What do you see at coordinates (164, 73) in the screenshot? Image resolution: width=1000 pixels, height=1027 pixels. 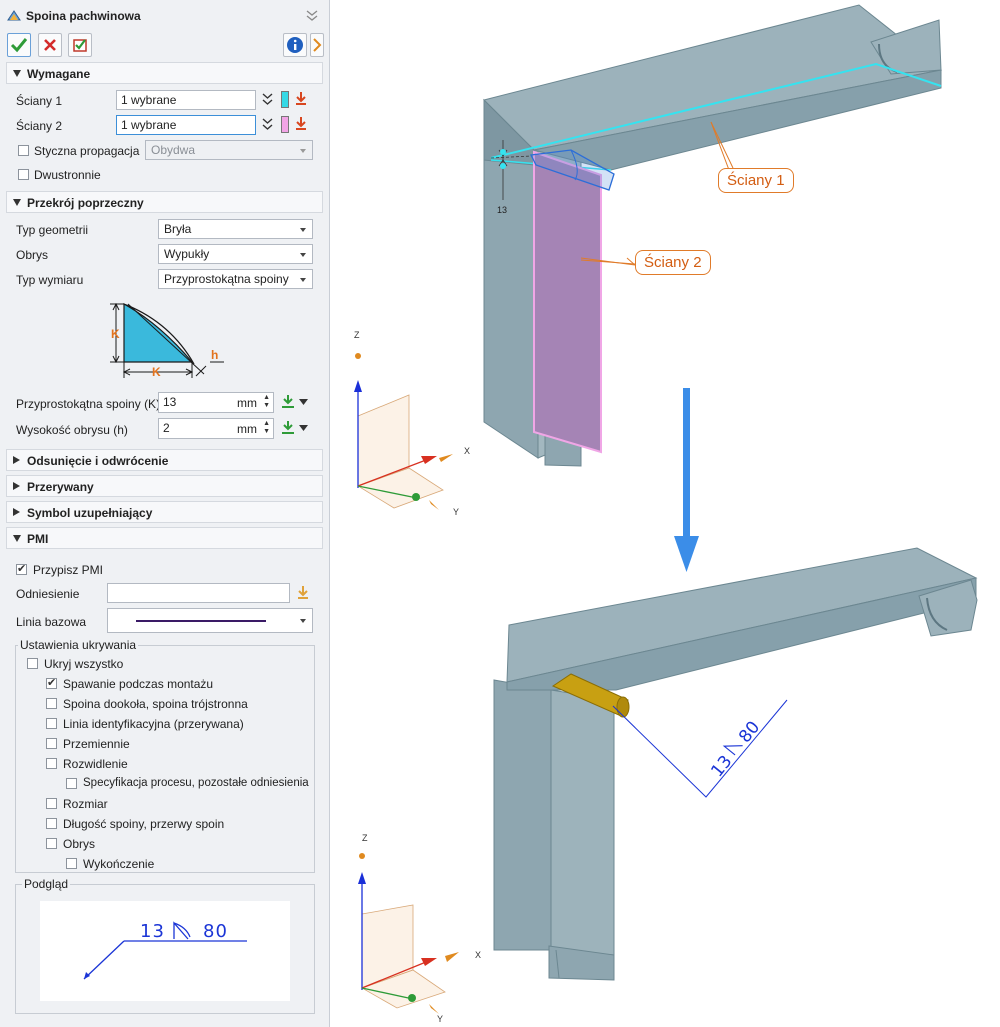 I see `section-required-header: Wymagane` at bounding box center [164, 73].